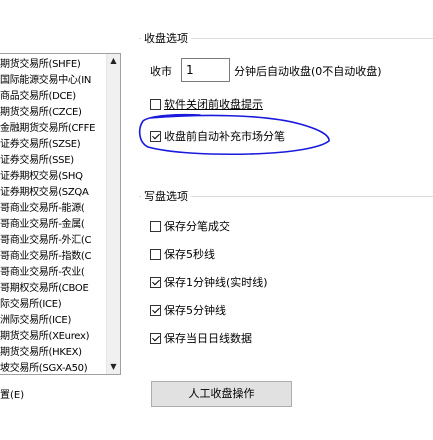 This screenshot has width=433, height=440. I want to click on write-option-checkbox: 保存分笔成交, so click(190, 227).